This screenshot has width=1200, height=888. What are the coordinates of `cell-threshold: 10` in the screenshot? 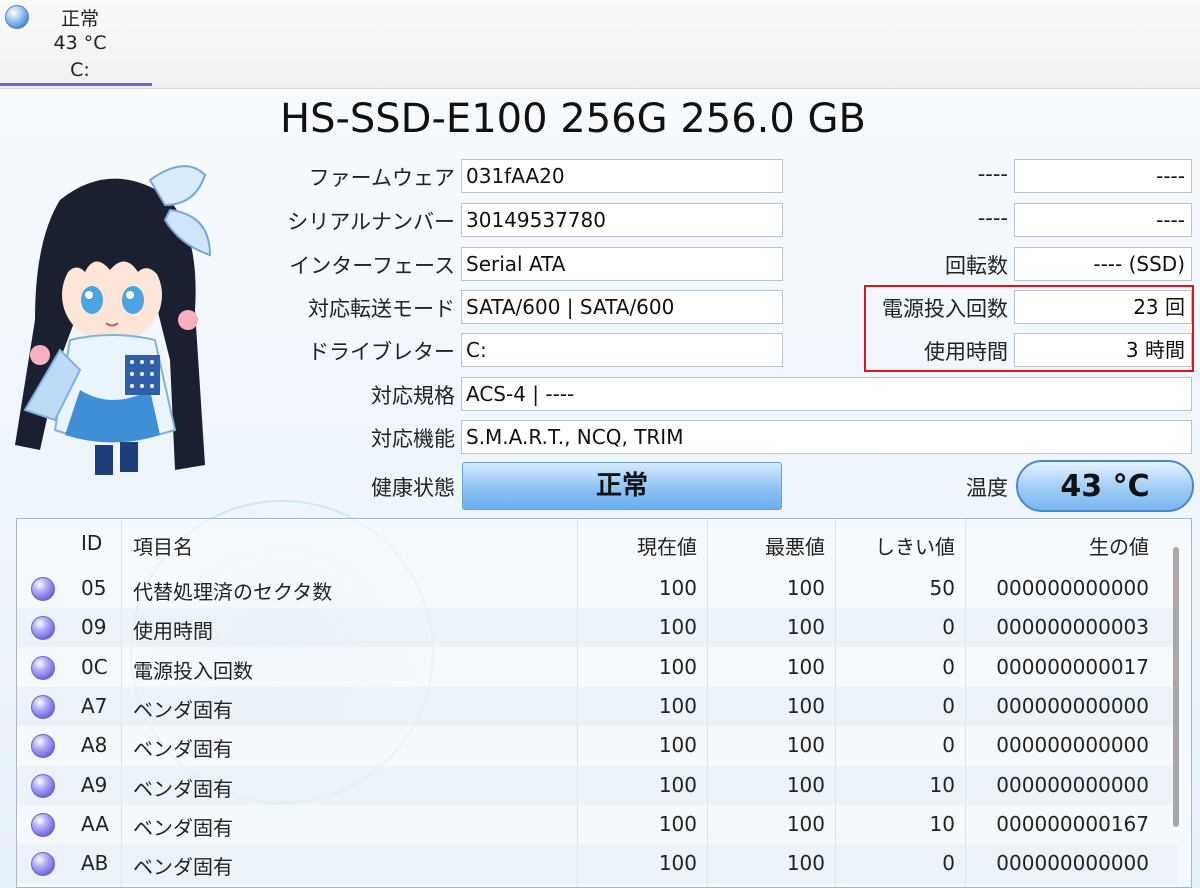 It's located at (942, 784).